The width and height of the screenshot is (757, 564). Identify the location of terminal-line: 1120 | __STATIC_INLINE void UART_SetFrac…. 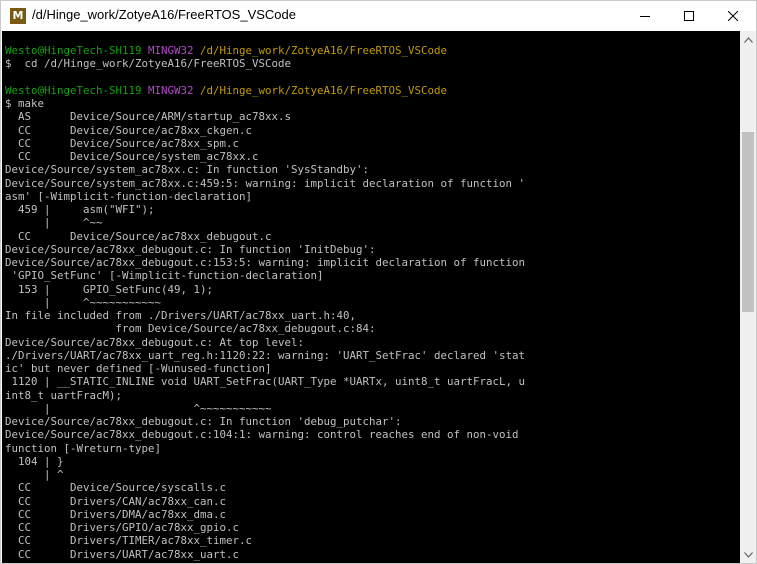
(265, 382).